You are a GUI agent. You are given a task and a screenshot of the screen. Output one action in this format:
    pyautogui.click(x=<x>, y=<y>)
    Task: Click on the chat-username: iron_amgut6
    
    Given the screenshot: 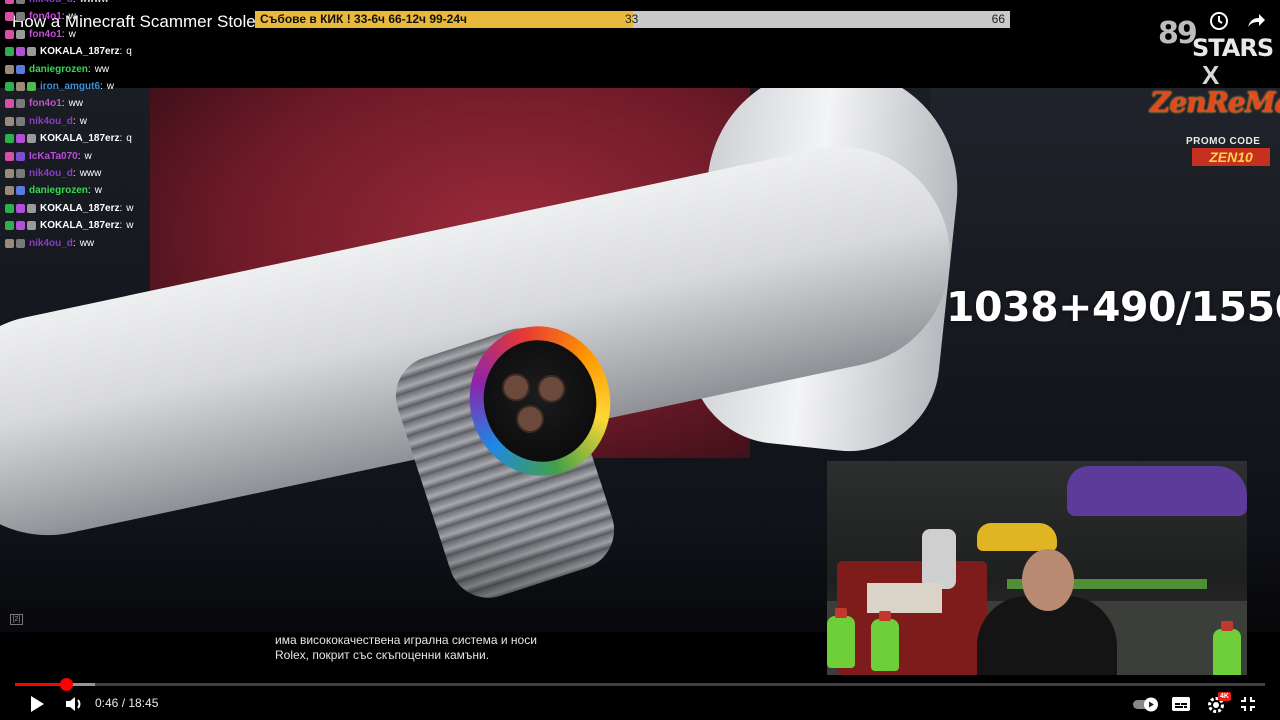 What is the action you would take?
    pyautogui.click(x=70, y=86)
    